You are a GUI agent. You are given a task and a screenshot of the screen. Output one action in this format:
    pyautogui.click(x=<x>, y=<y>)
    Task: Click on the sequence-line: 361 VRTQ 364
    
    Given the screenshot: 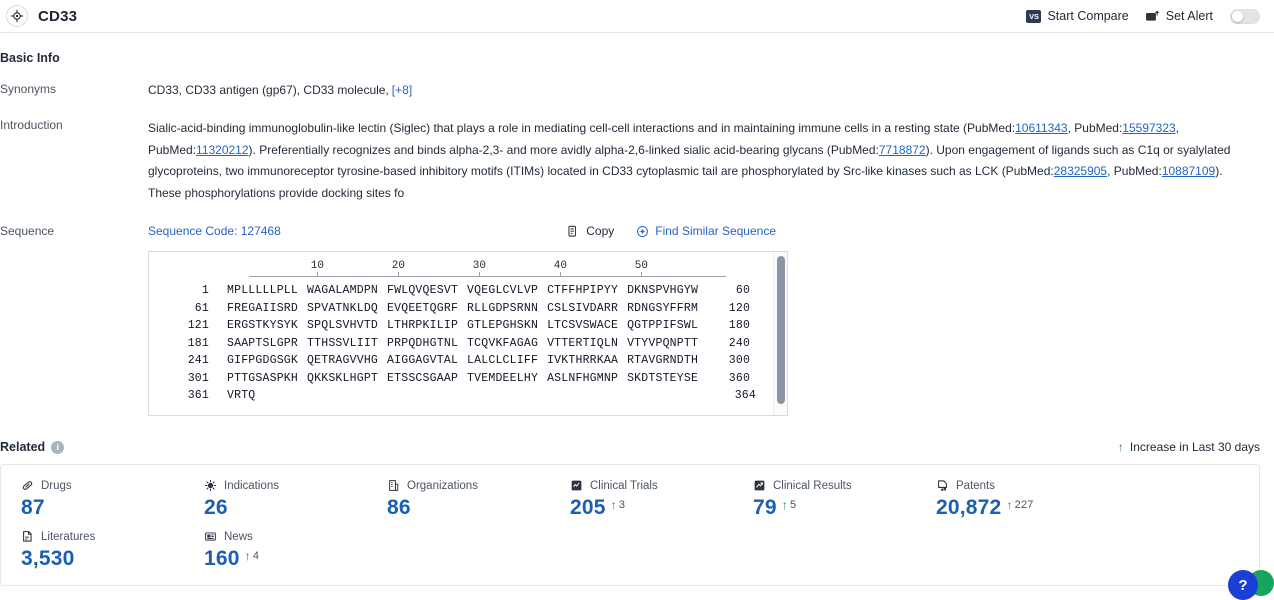 What is the action you would take?
    pyautogui.click(x=468, y=396)
    